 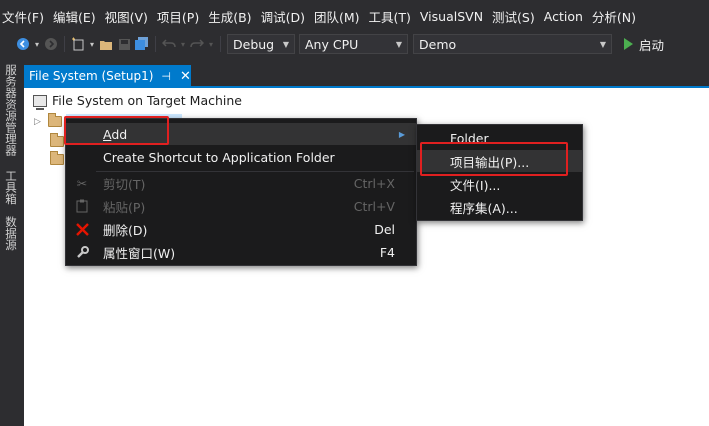 What do you see at coordinates (37, 122) in the screenshot?
I see `expand-arrow-icon: ▷` at bounding box center [37, 122].